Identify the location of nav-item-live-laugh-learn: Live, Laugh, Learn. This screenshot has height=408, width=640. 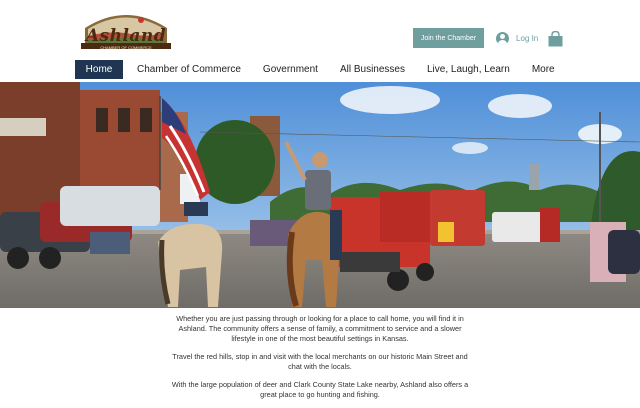
(468, 69).